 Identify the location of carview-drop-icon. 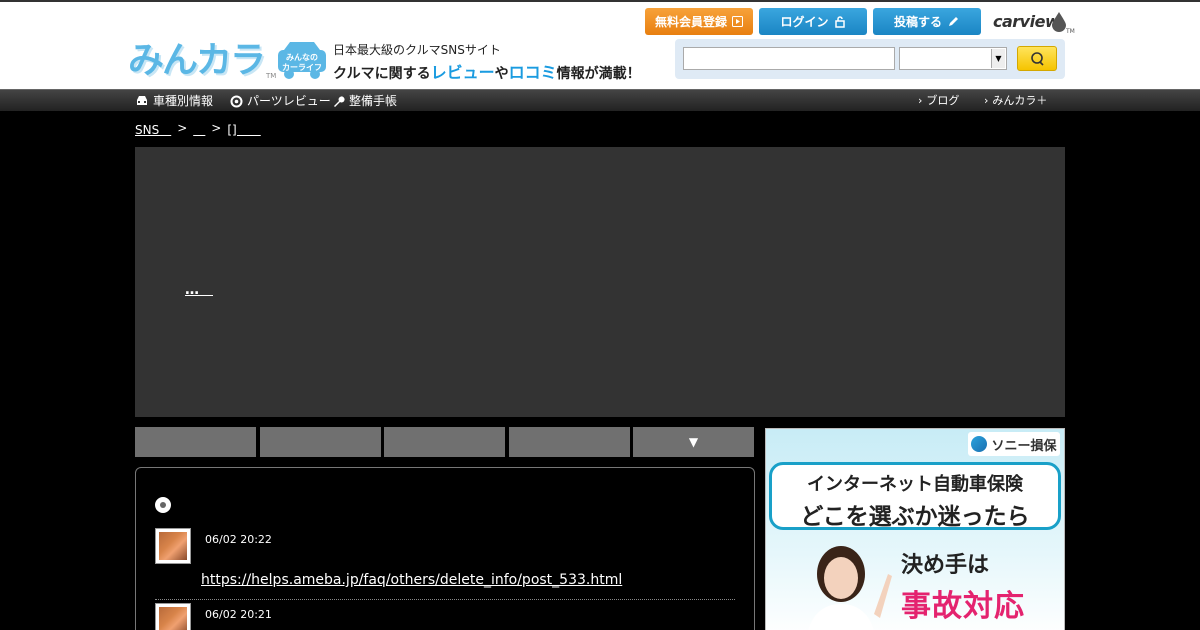
(1059, 22).